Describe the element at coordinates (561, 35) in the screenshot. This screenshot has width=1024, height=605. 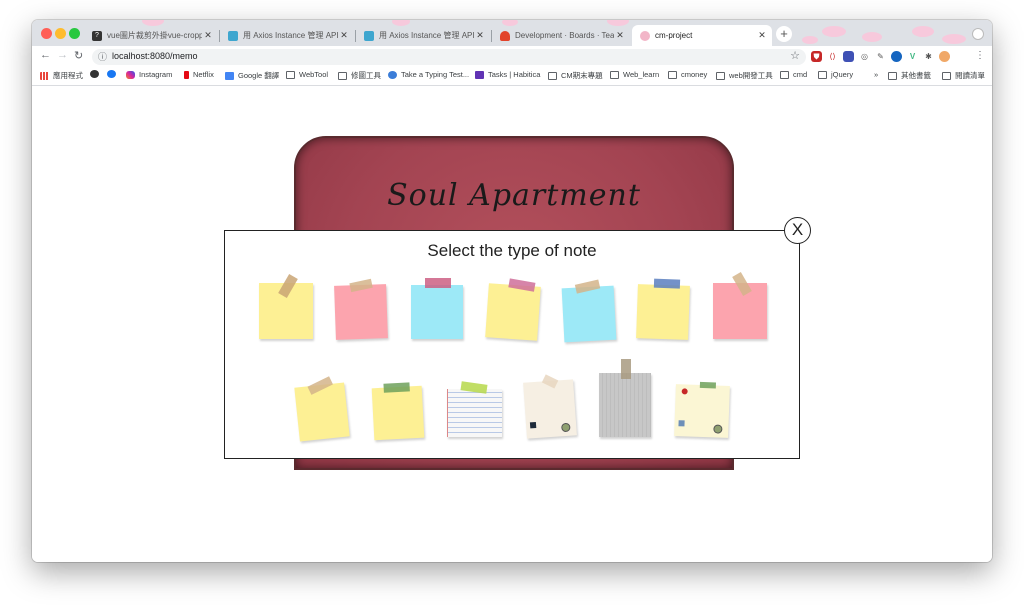
I see `browser-tab: Development · Boards · Team ✕` at that location.